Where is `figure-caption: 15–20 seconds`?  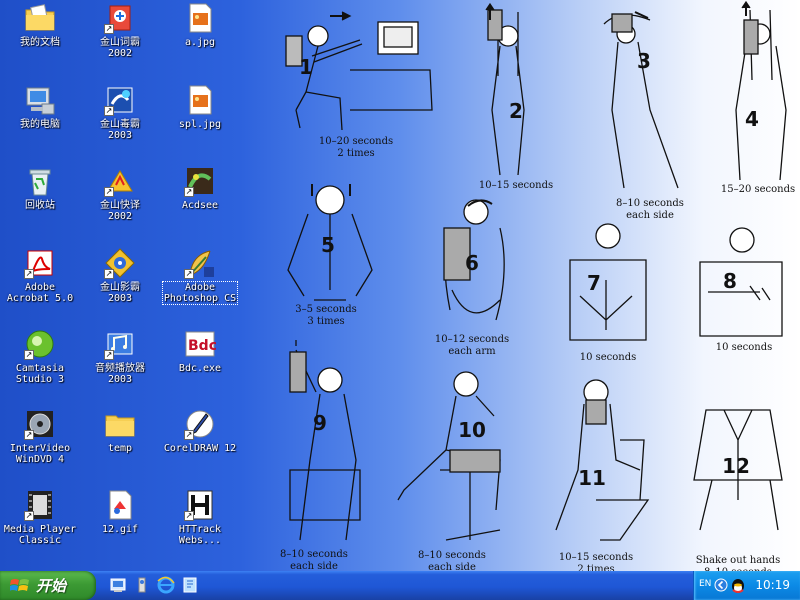 figure-caption: 15–20 seconds is located at coordinates (758, 189).